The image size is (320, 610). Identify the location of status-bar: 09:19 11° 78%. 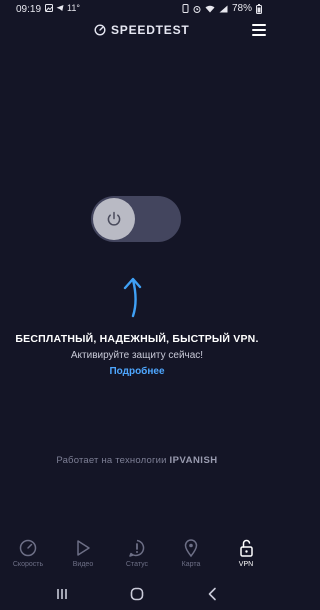
(137, 10).